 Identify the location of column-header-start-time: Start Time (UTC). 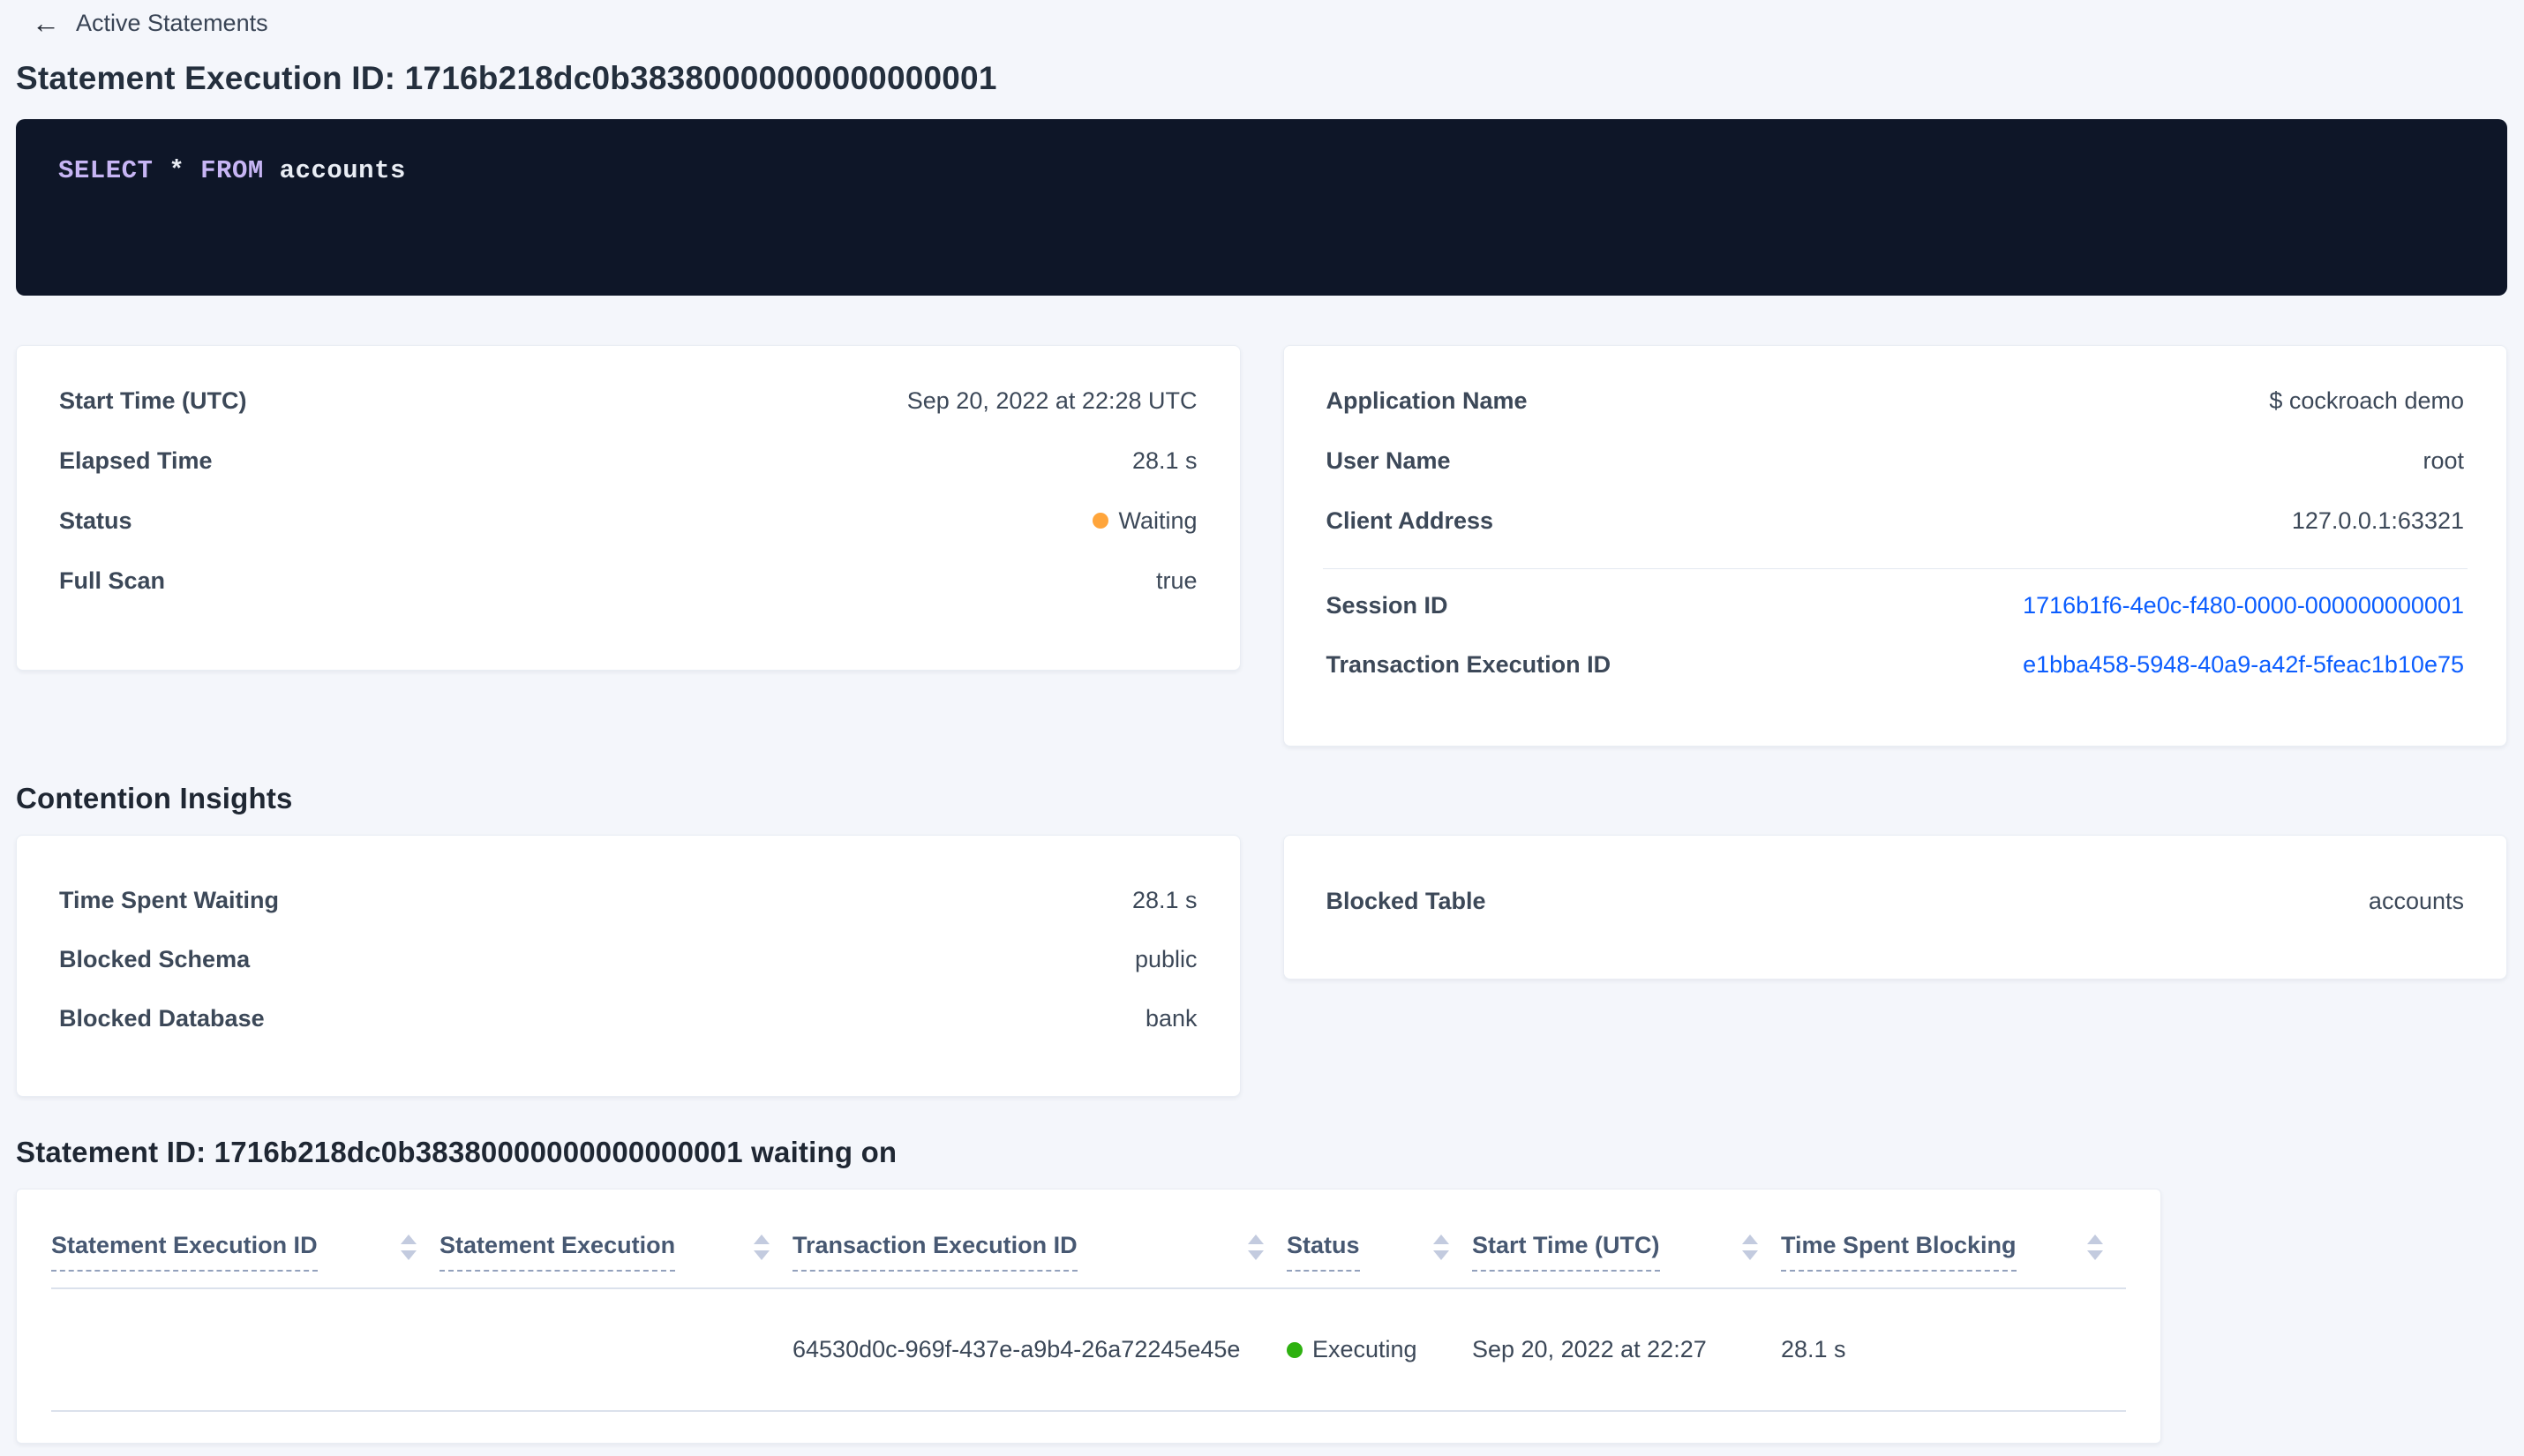
(1626, 1252).